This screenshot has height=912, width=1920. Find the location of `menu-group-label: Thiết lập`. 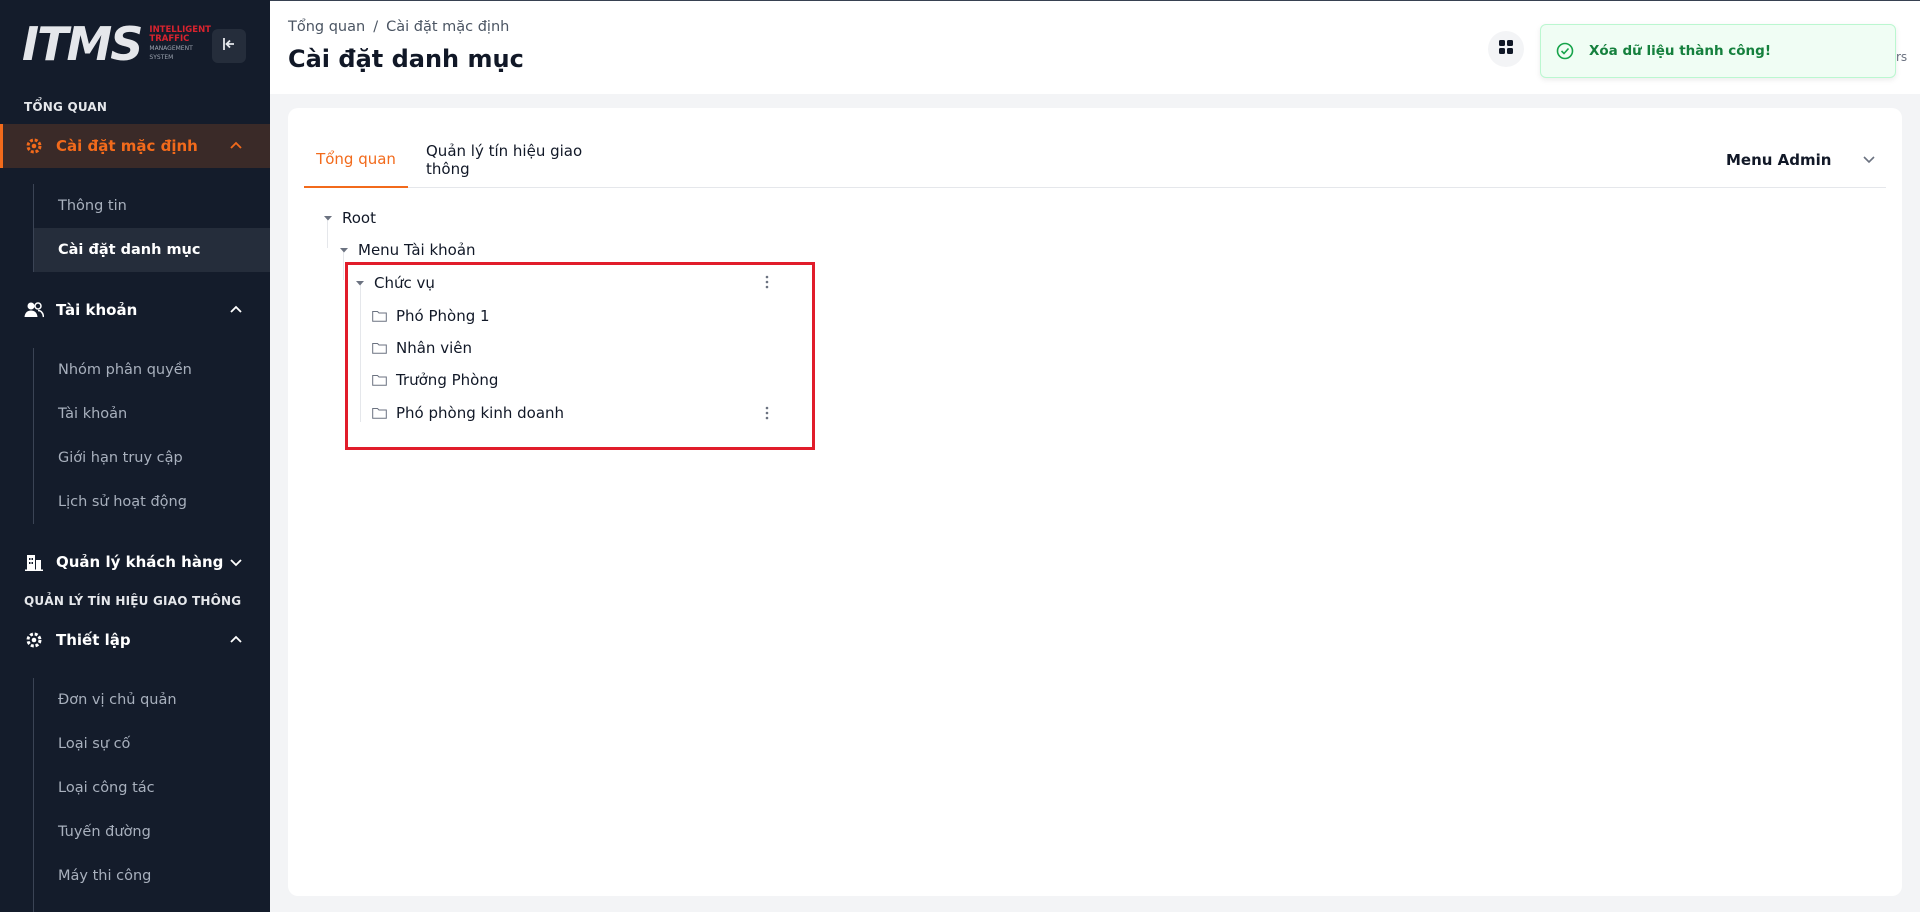

menu-group-label: Thiết lập is located at coordinates (93, 640).